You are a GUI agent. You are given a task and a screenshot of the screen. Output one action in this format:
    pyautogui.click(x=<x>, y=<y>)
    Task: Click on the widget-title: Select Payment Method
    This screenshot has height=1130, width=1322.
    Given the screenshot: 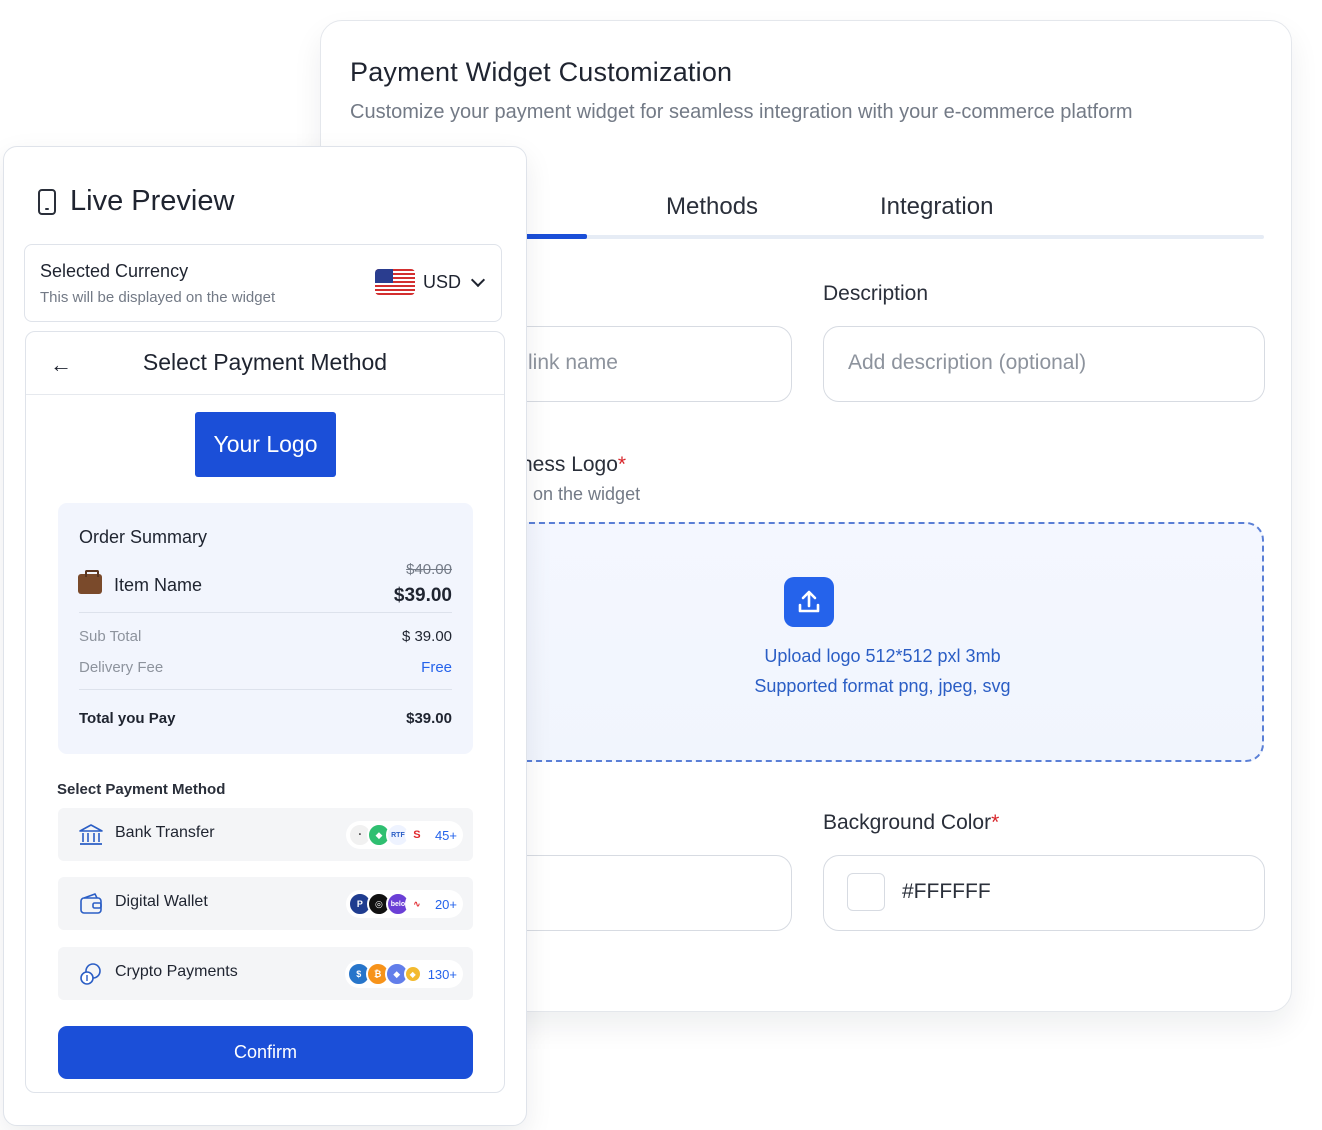 What is the action you would take?
    pyautogui.click(x=265, y=362)
    